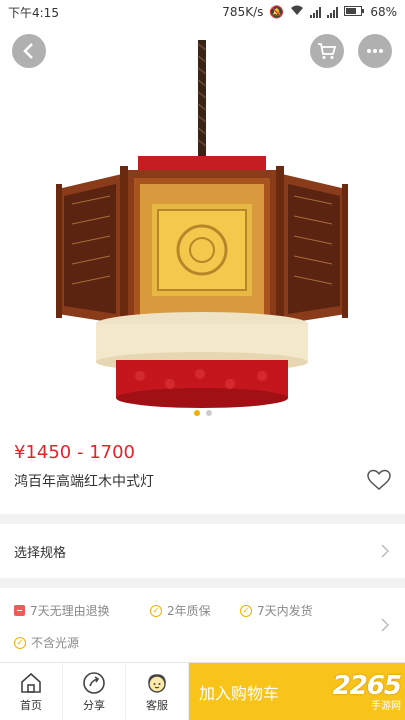  What do you see at coordinates (19, 610) in the screenshot?
I see `return-icon` at bounding box center [19, 610].